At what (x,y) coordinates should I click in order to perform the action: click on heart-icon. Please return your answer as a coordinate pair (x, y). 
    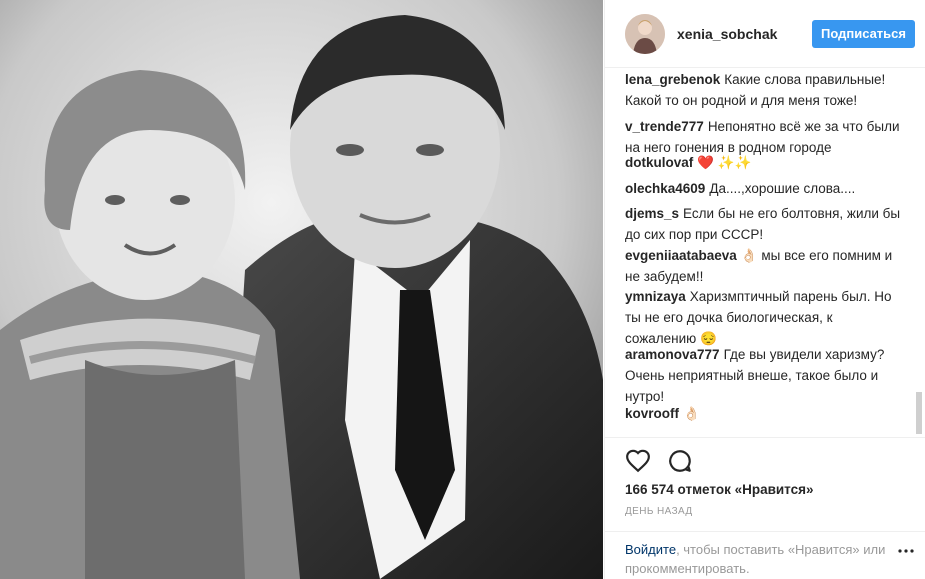
    Looking at the image, I should click on (638, 461).